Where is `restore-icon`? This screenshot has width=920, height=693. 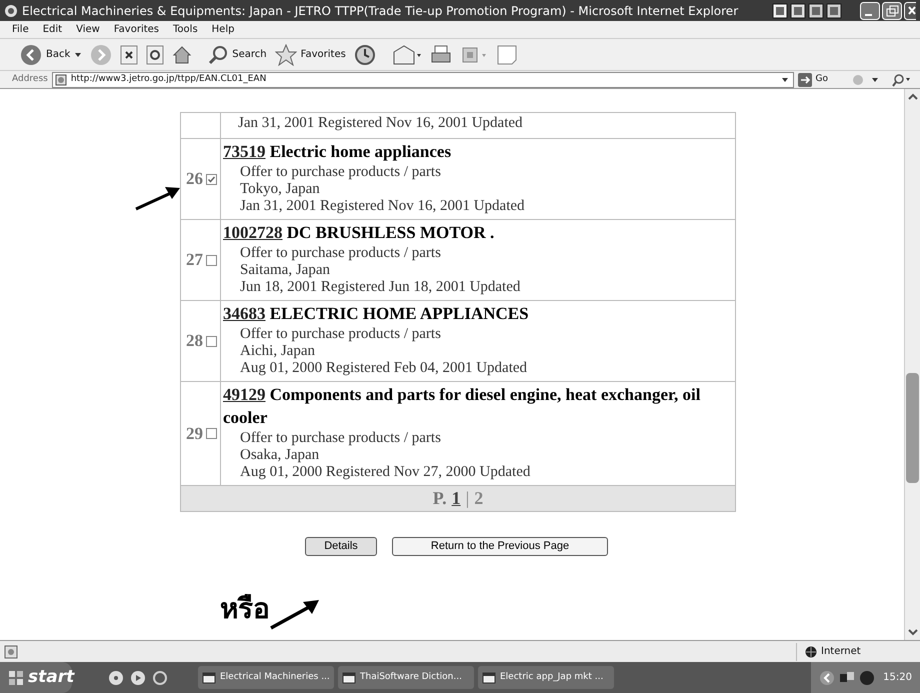
restore-icon is located at coordinates (892, 11).